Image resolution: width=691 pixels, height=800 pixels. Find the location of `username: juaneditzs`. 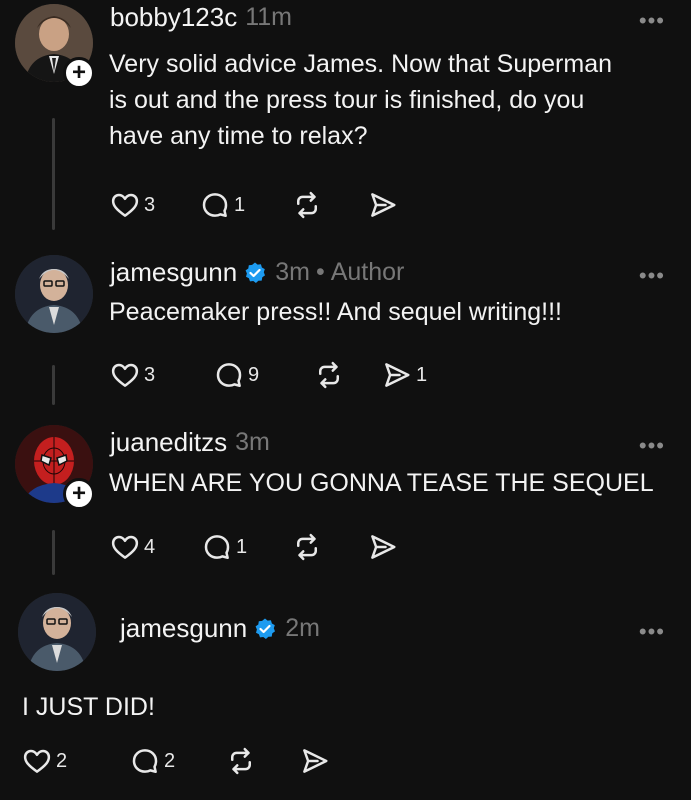

username: juaneditzs is located at coordinates (168, 442).